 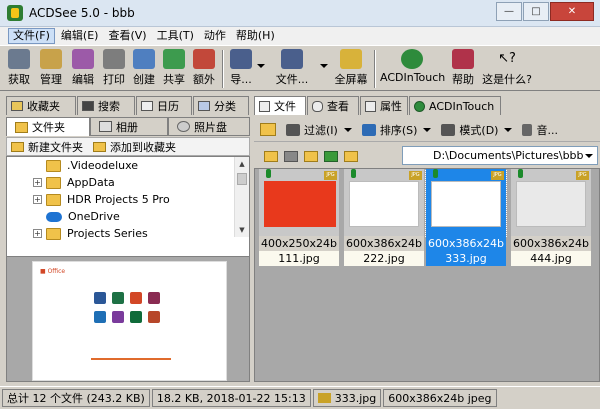 I want to click on create-button: 创建, so click(x=144, y=69).